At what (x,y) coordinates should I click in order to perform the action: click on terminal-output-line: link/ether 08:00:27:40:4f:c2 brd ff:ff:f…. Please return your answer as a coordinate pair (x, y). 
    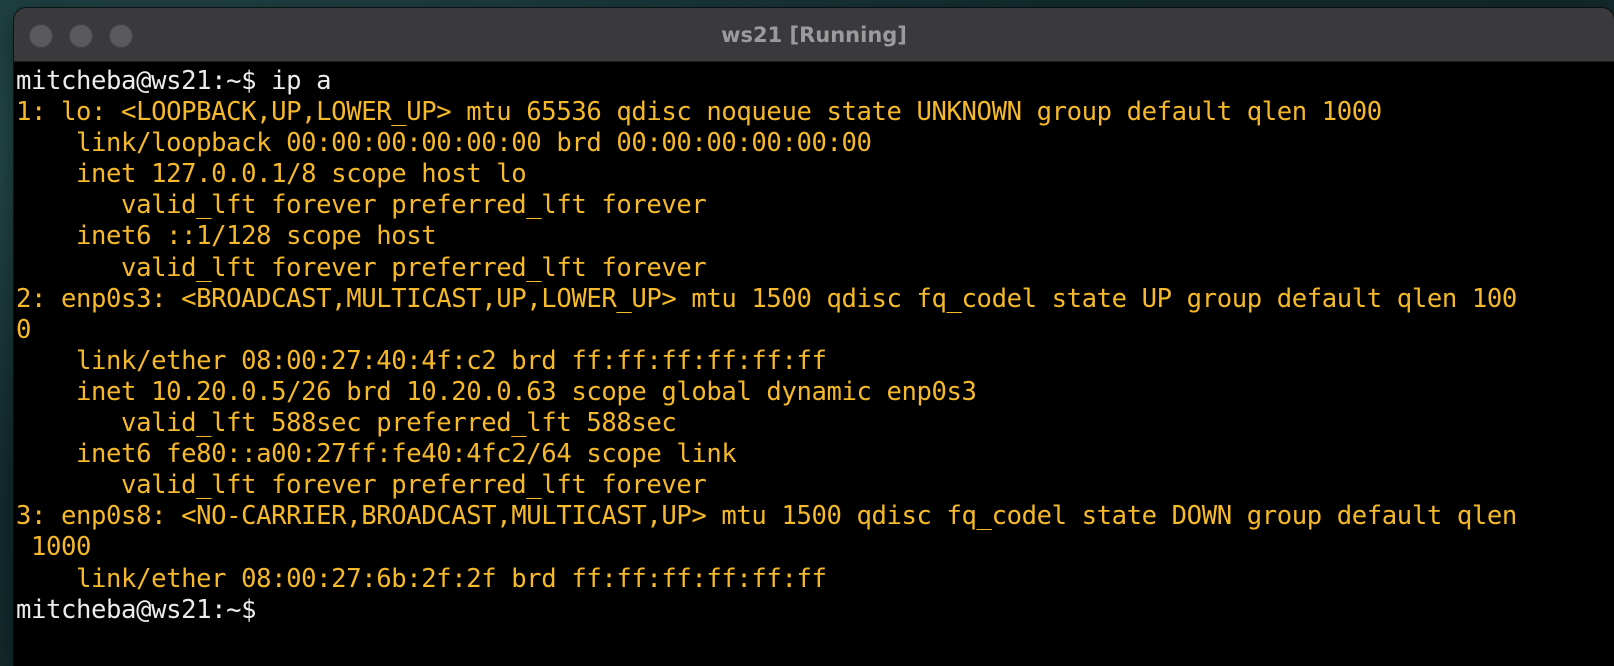
    Looking at the image, I should click on (421, 360).